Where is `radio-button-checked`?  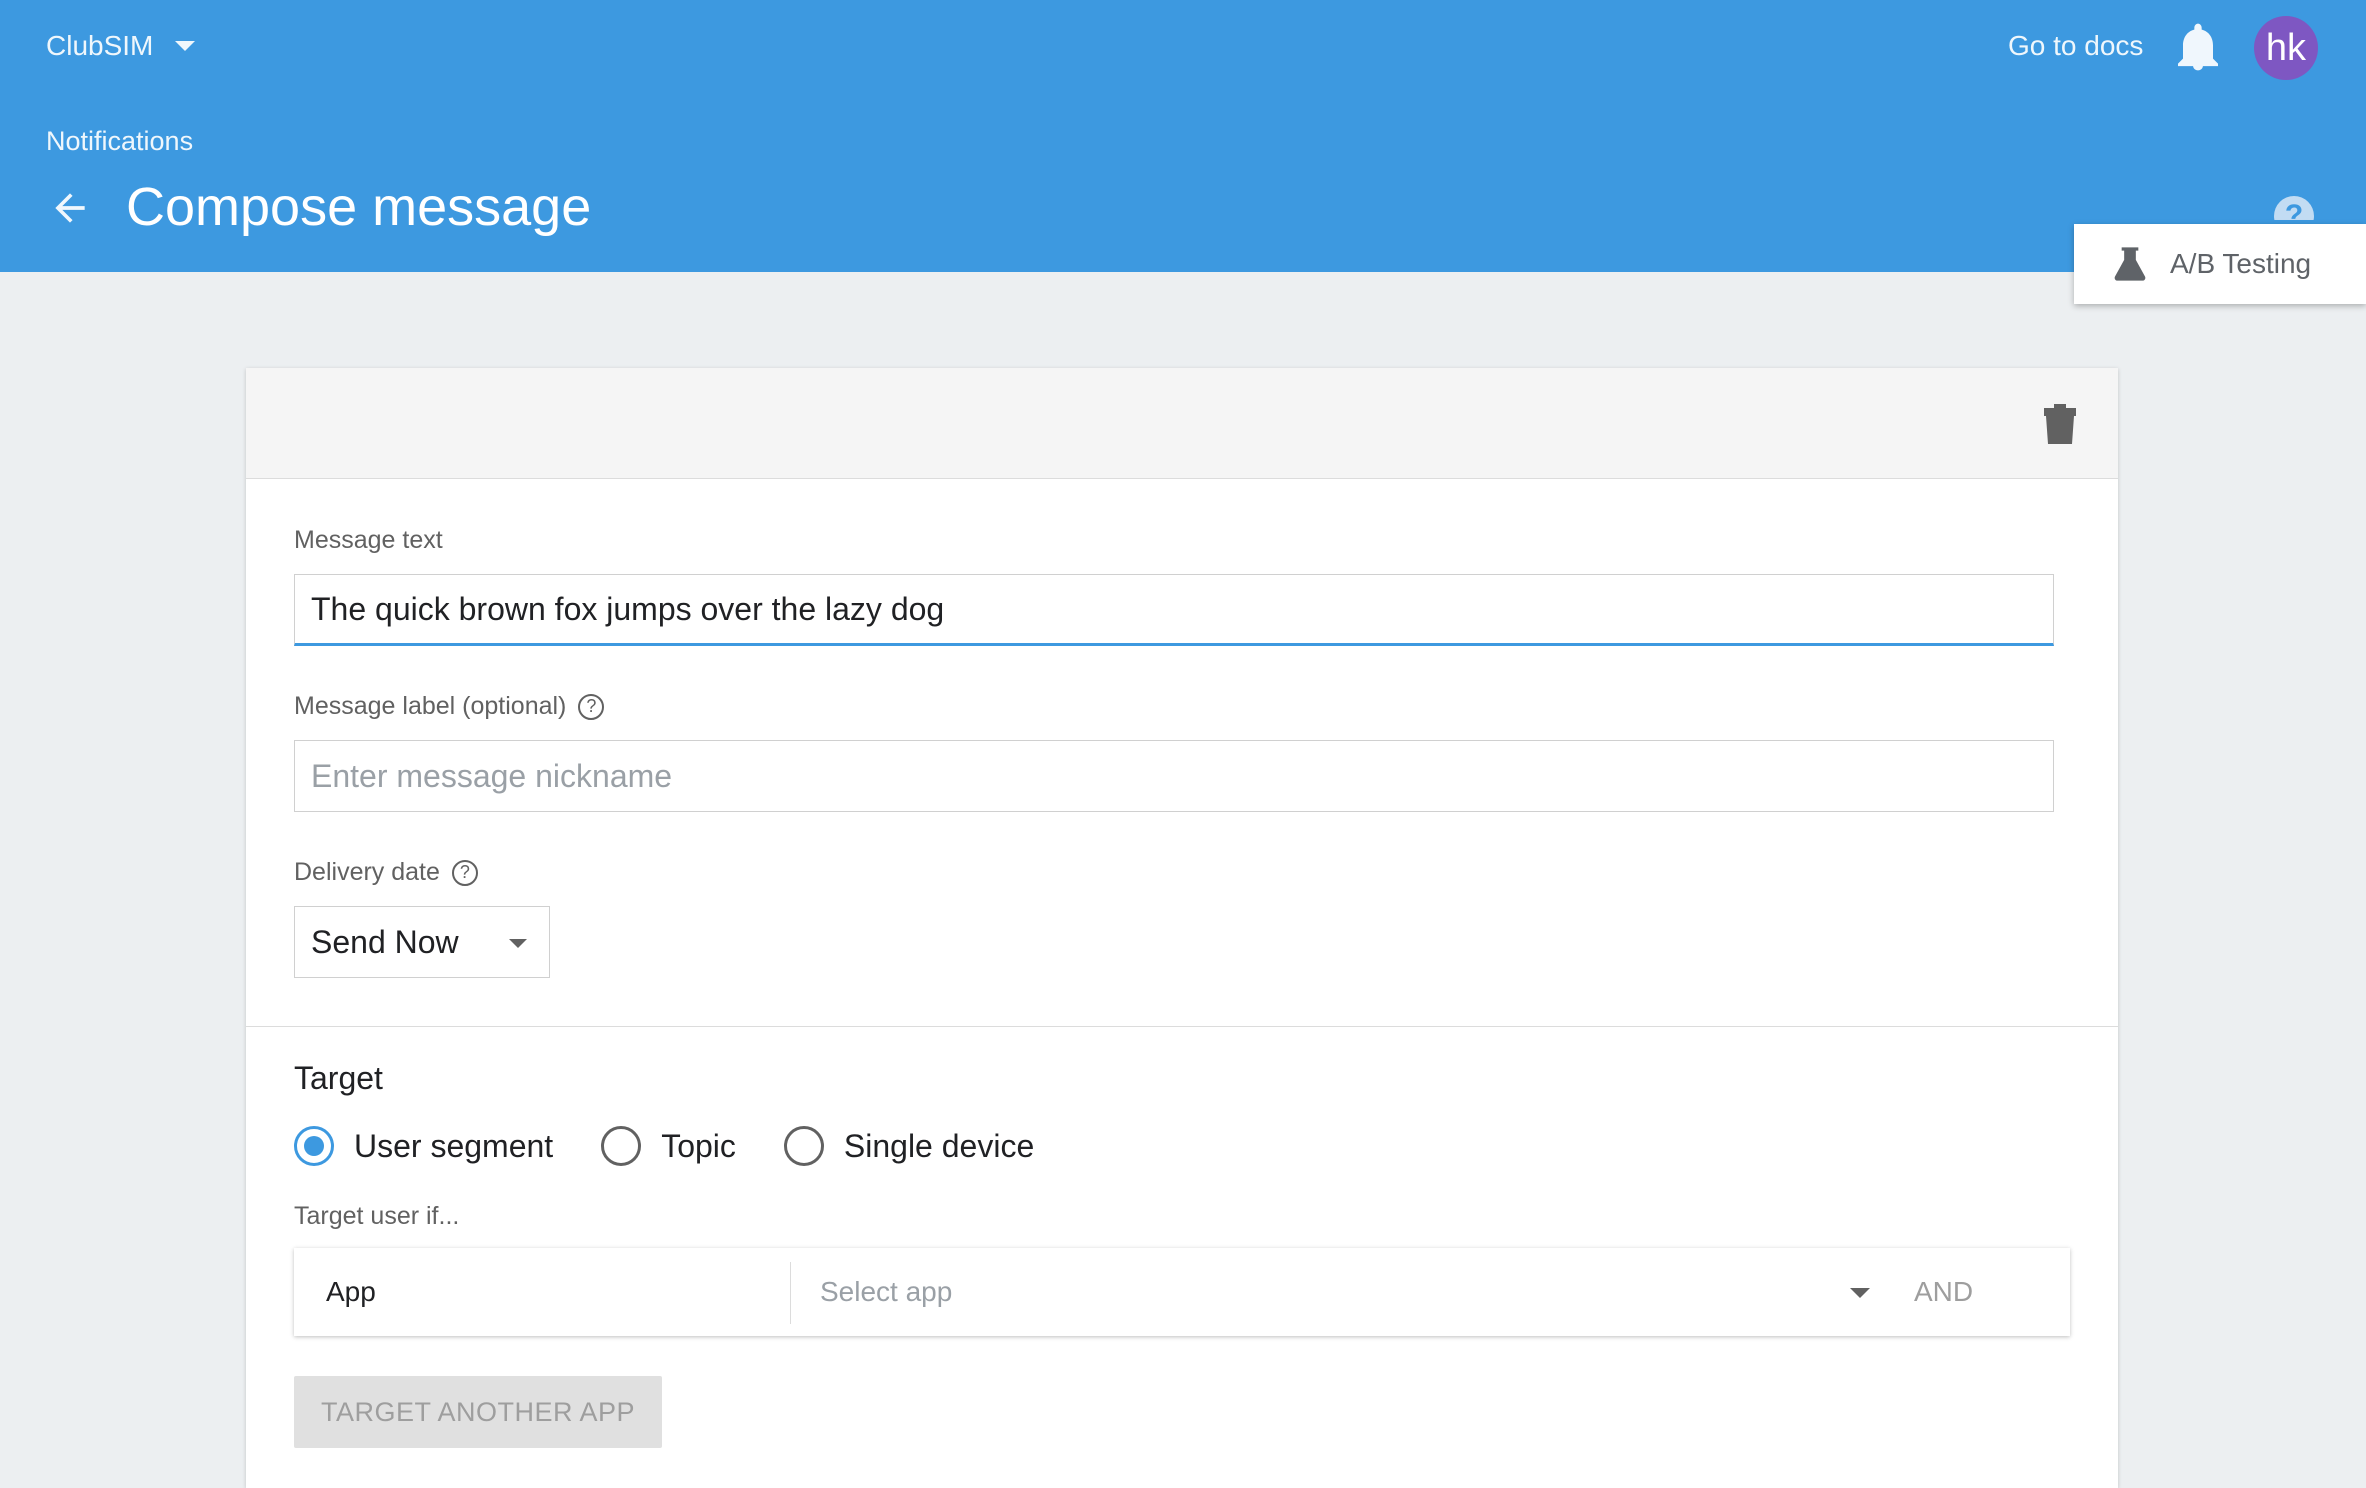
radio-button-checked is located at coordinates (314, 1146).